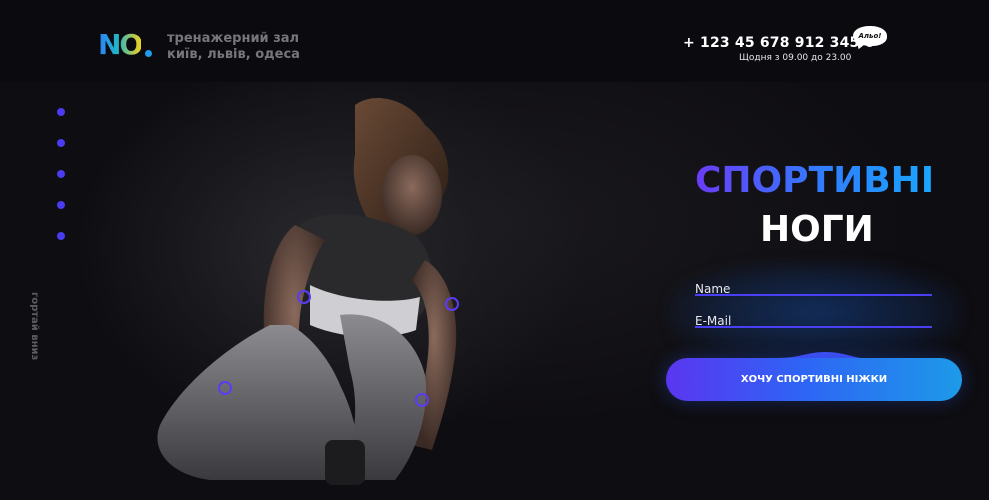 This screenshot has height=500, width=989. Describe the element at coordinates (148, 53) in the screenshot. I see `logo-dot` at that location.